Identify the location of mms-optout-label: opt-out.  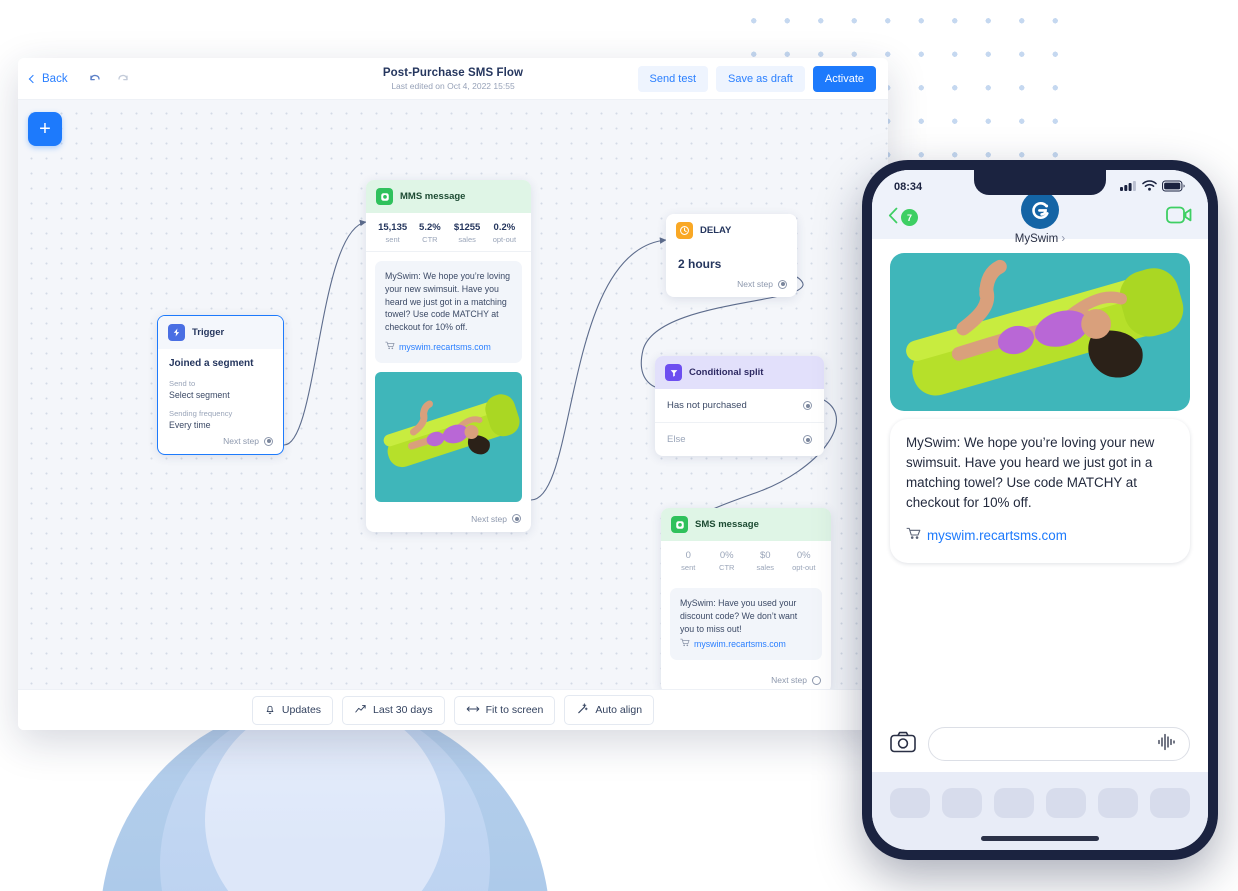
(504, 239).